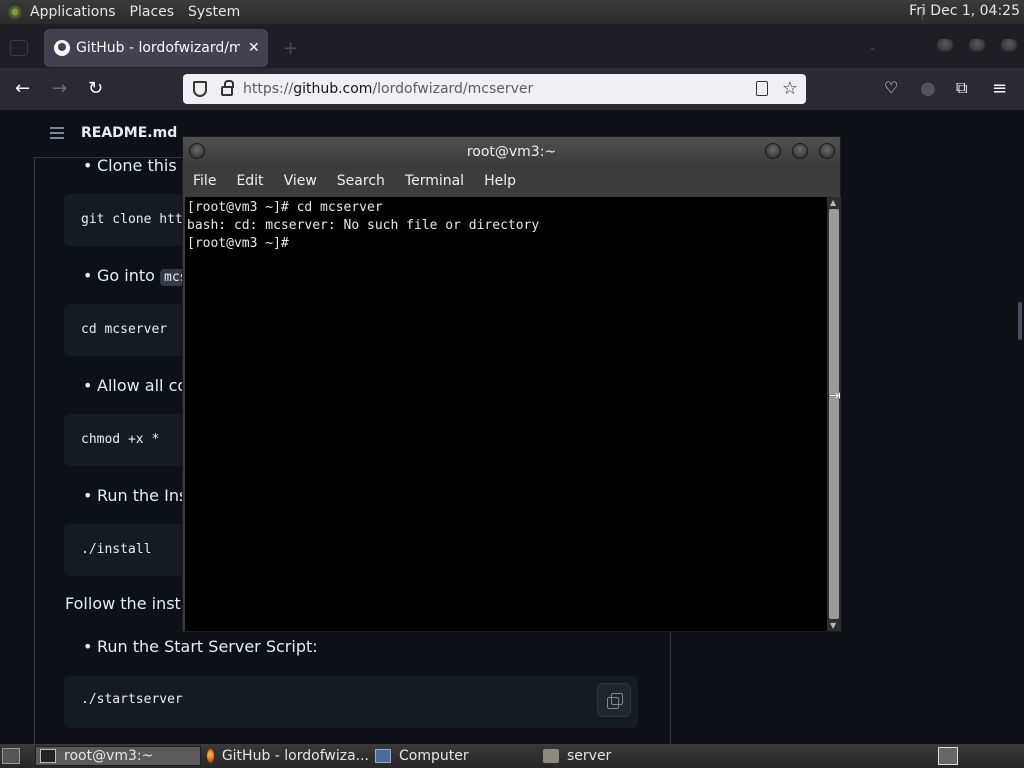 The width and height of the screenshot is (1024, 768). What do you see at coordinates (300, 181) in the screenshot?
I see `terminal-menu-view: View` at bounding box center [300, 181].